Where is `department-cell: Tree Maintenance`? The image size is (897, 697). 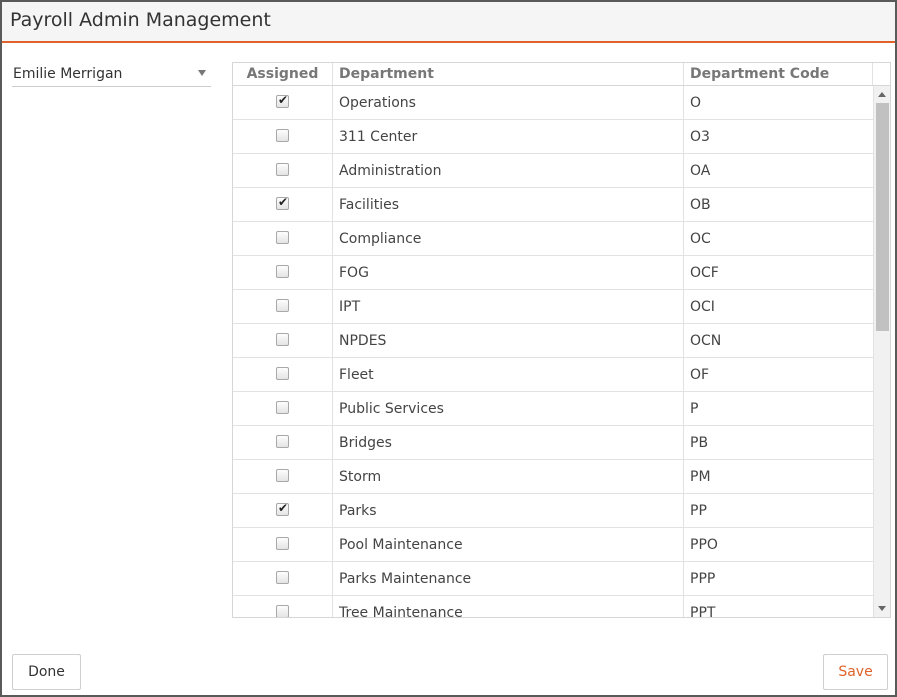 department-cell: Tree Maintenance is located at coordinates (508, 606).